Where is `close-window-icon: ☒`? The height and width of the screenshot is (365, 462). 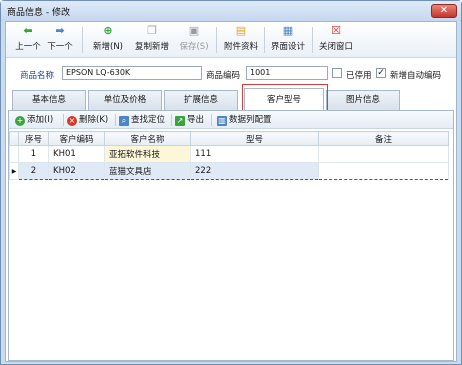 close-window-icon: ☒ is located at coordinates (336, 30).